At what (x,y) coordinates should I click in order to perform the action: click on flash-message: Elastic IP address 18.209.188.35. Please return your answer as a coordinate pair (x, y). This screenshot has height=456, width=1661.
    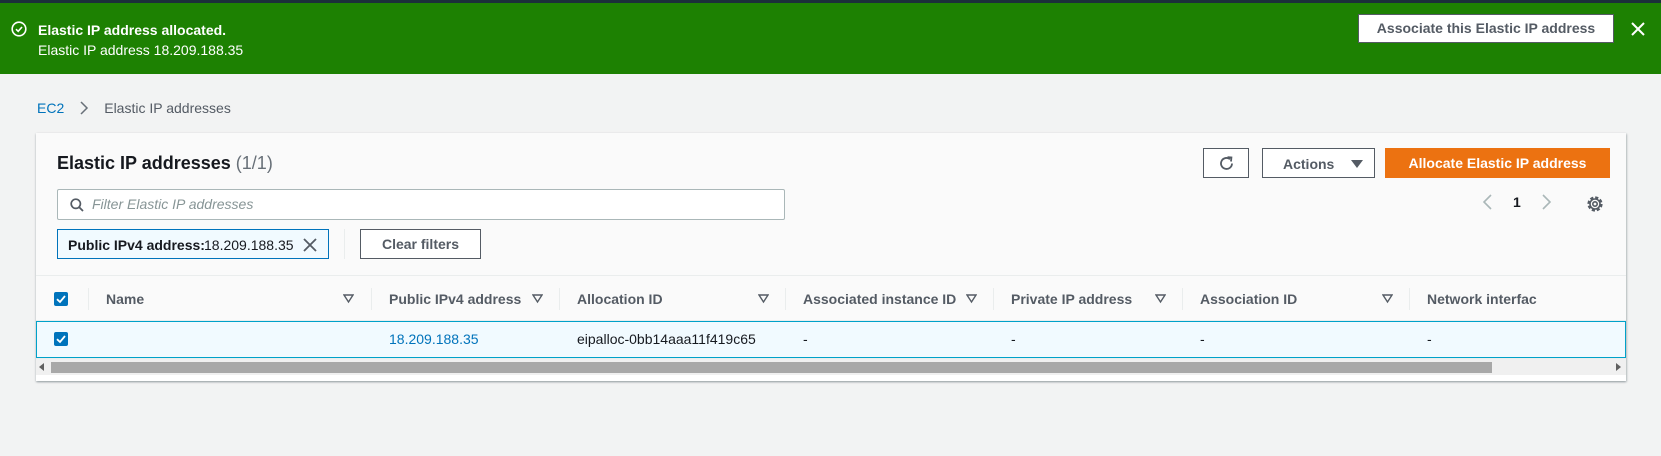
    Looking at the image, I should click on (141, 50).